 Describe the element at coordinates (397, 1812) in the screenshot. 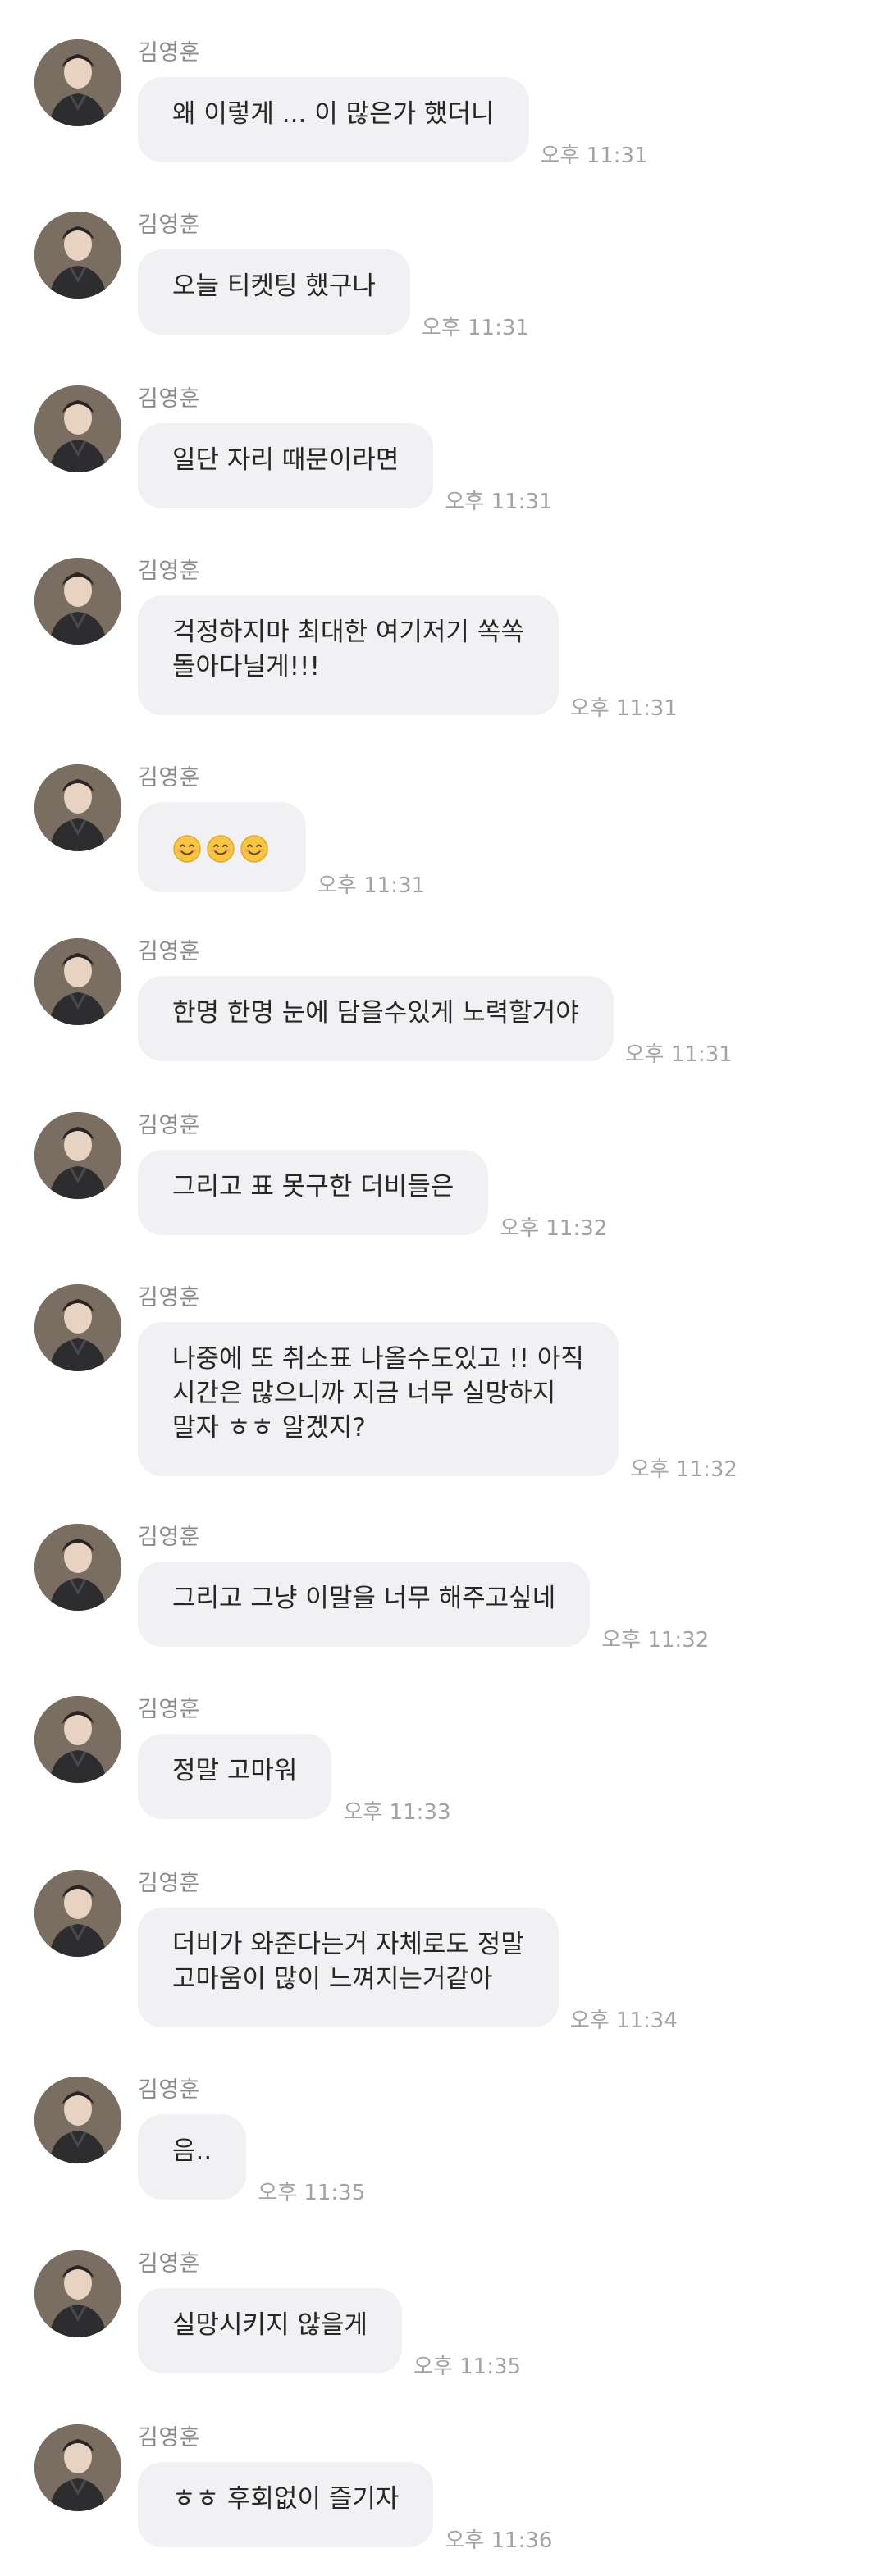

I see `message-timestamp: 오후 11:33` at that location.